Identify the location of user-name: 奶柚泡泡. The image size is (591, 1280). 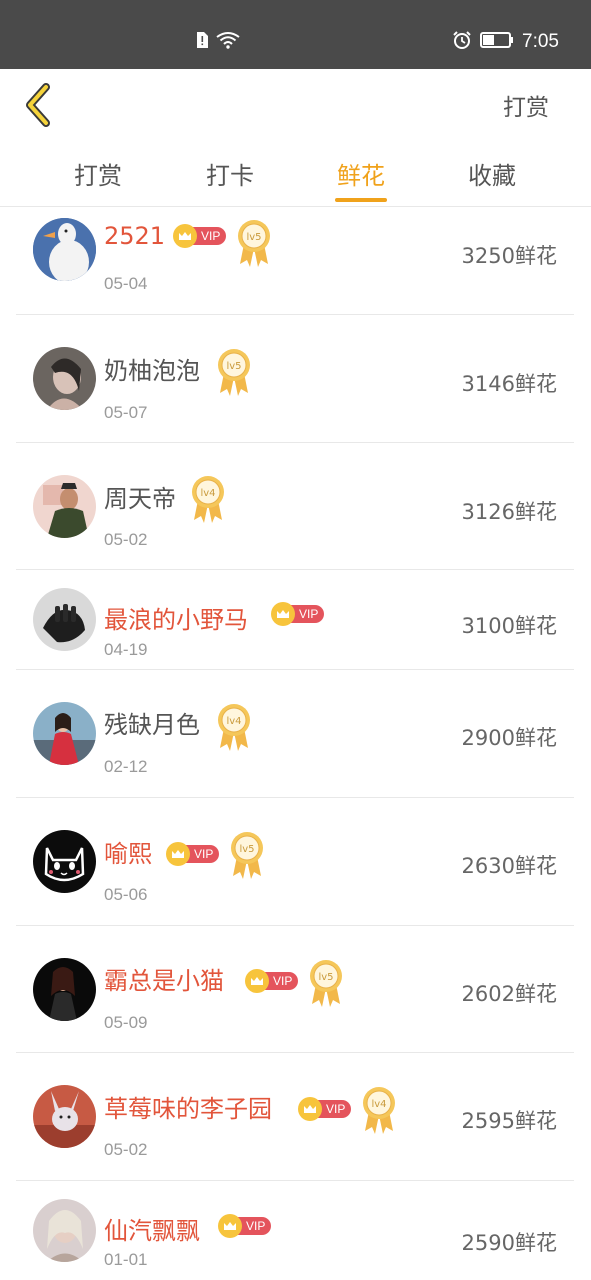
(152, 371).